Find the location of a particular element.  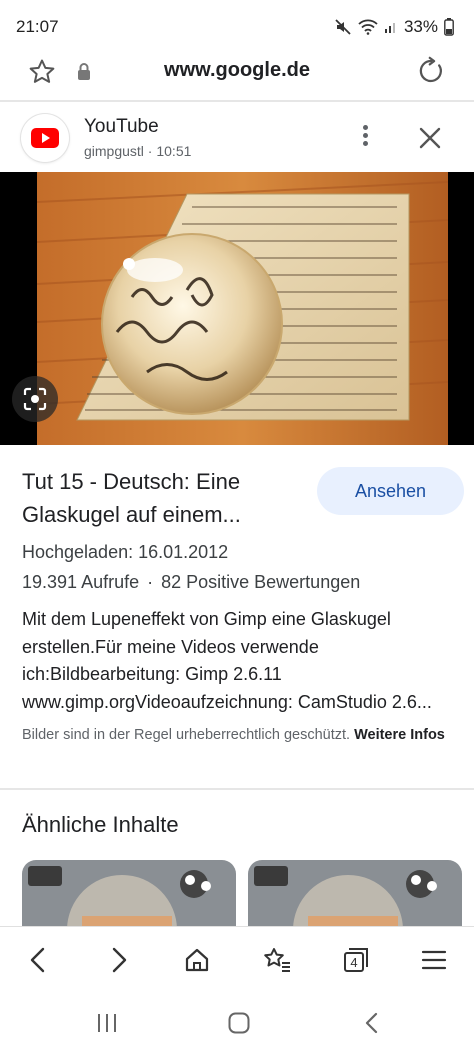

close-icon is located at coordinates (430, 138).